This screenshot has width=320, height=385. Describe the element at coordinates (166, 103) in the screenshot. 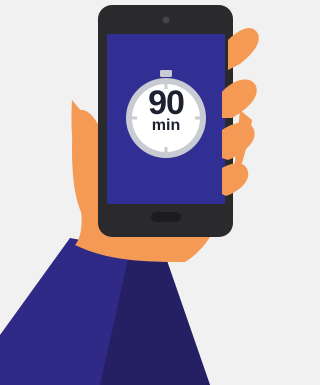

I see `timer-value: 90` at that location.